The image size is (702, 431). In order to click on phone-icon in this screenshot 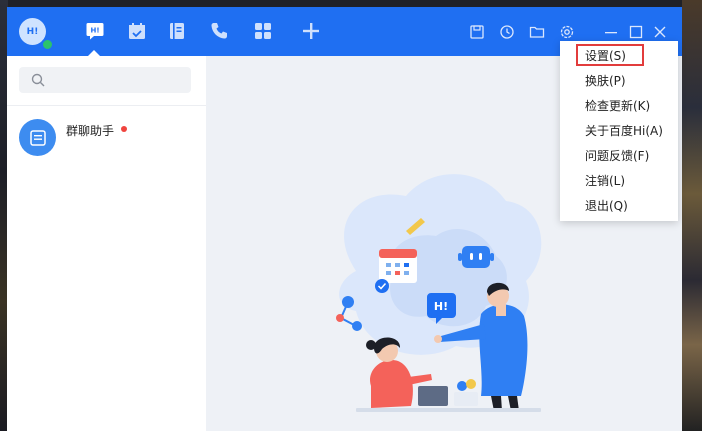, I will do `click(219, 31)`.